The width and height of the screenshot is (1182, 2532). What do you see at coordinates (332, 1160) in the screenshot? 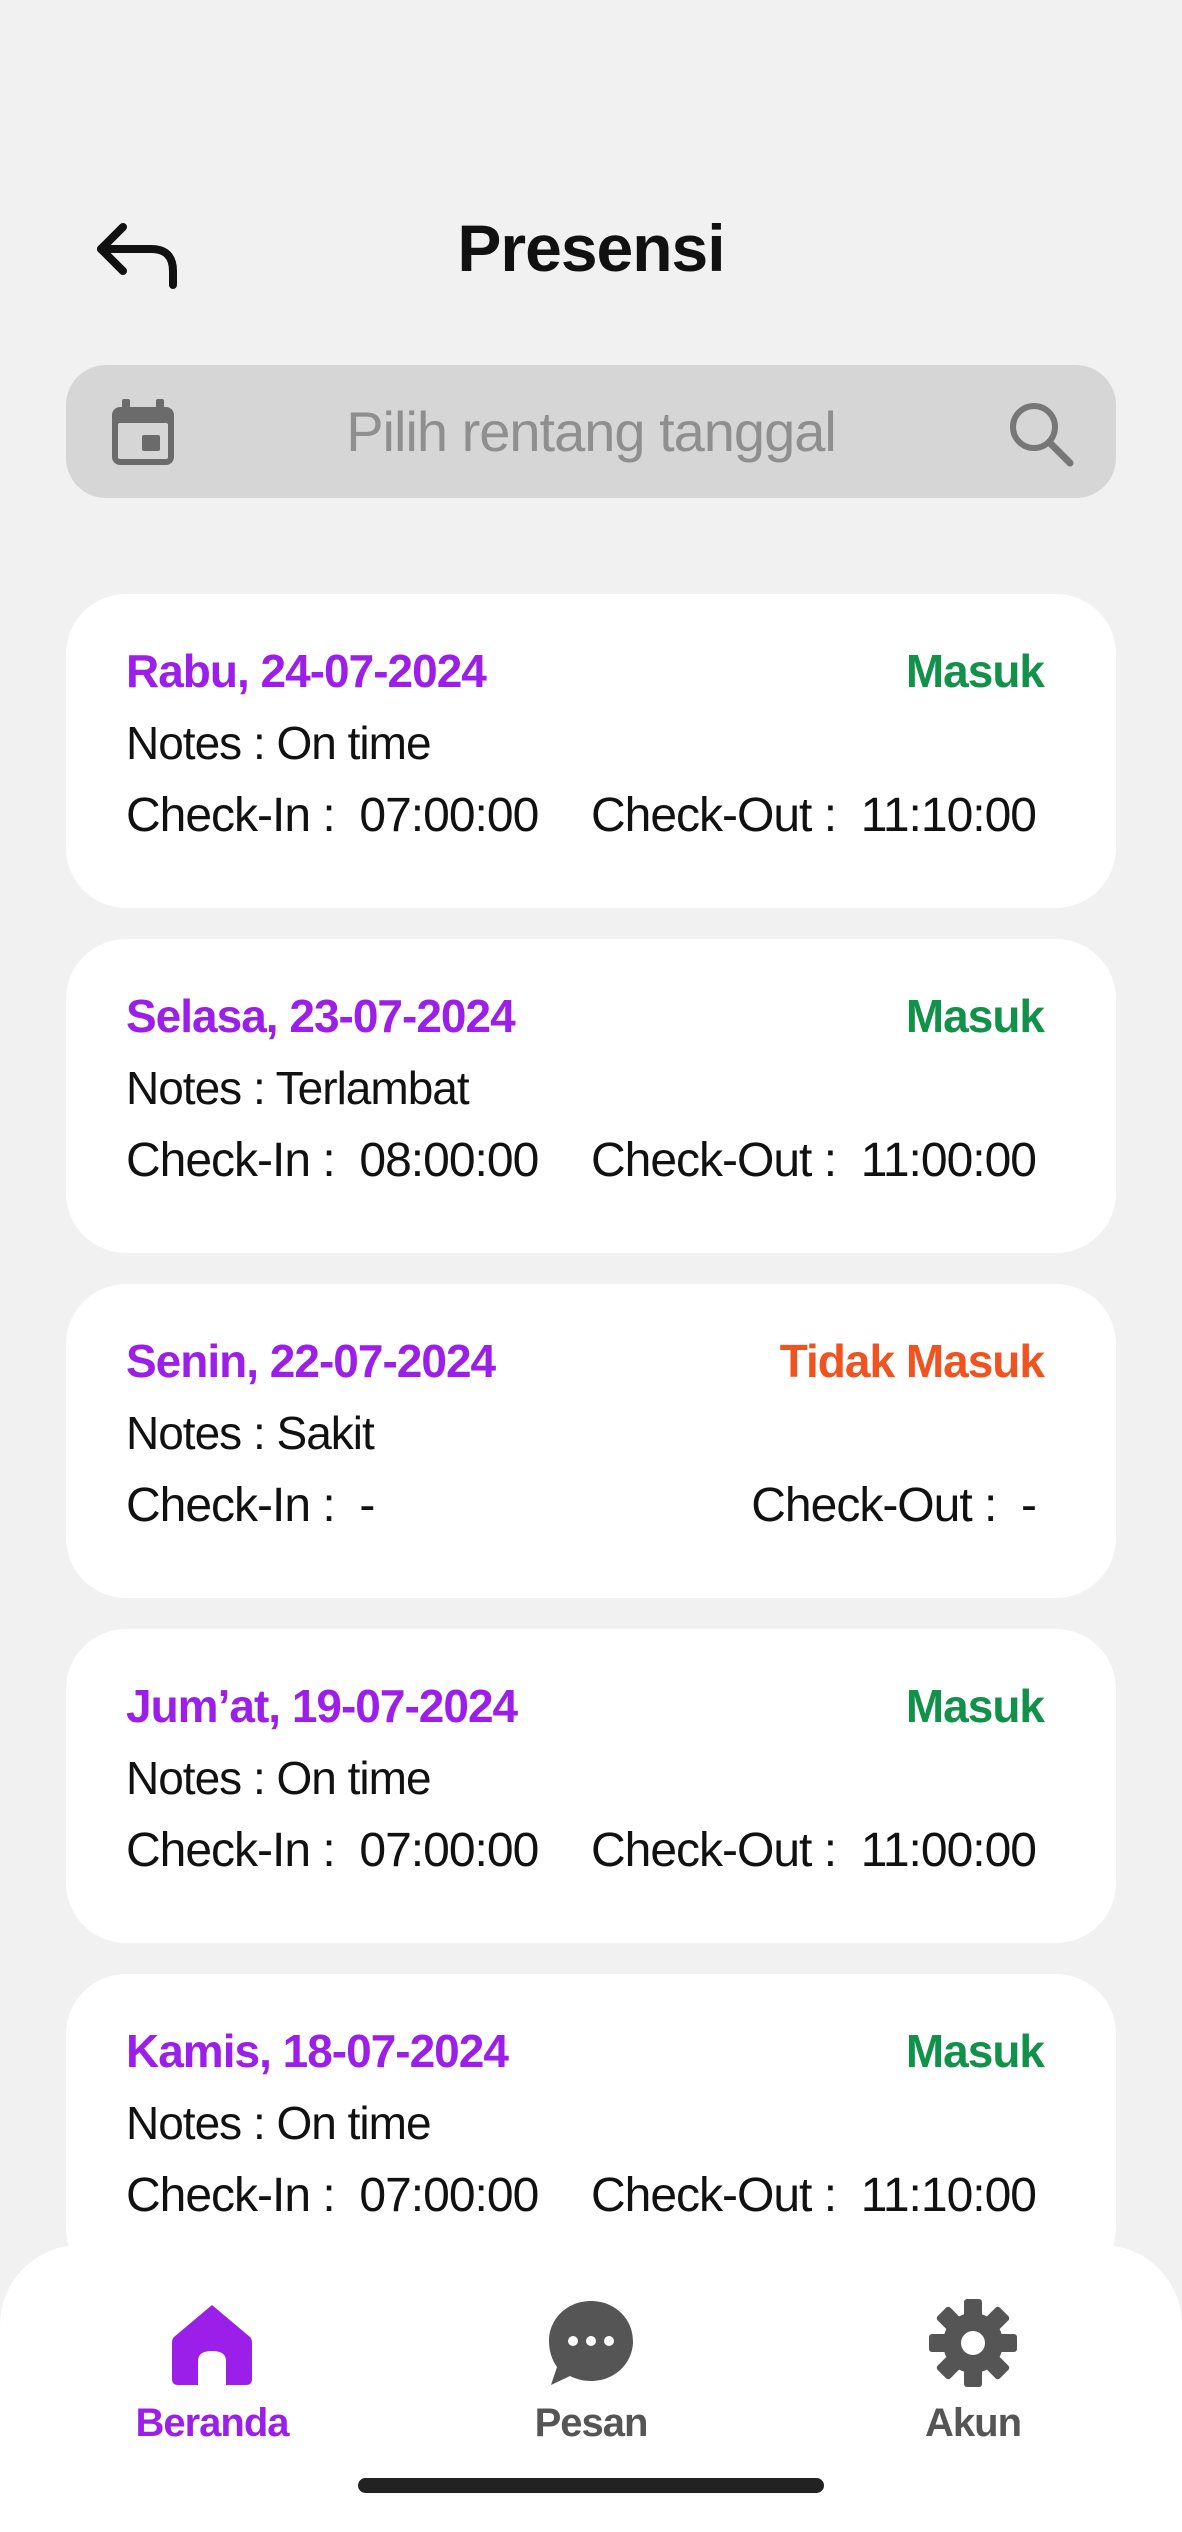
I see `check-in-time: Check-In : 08:00:00` at bounding box center [332, 1160].